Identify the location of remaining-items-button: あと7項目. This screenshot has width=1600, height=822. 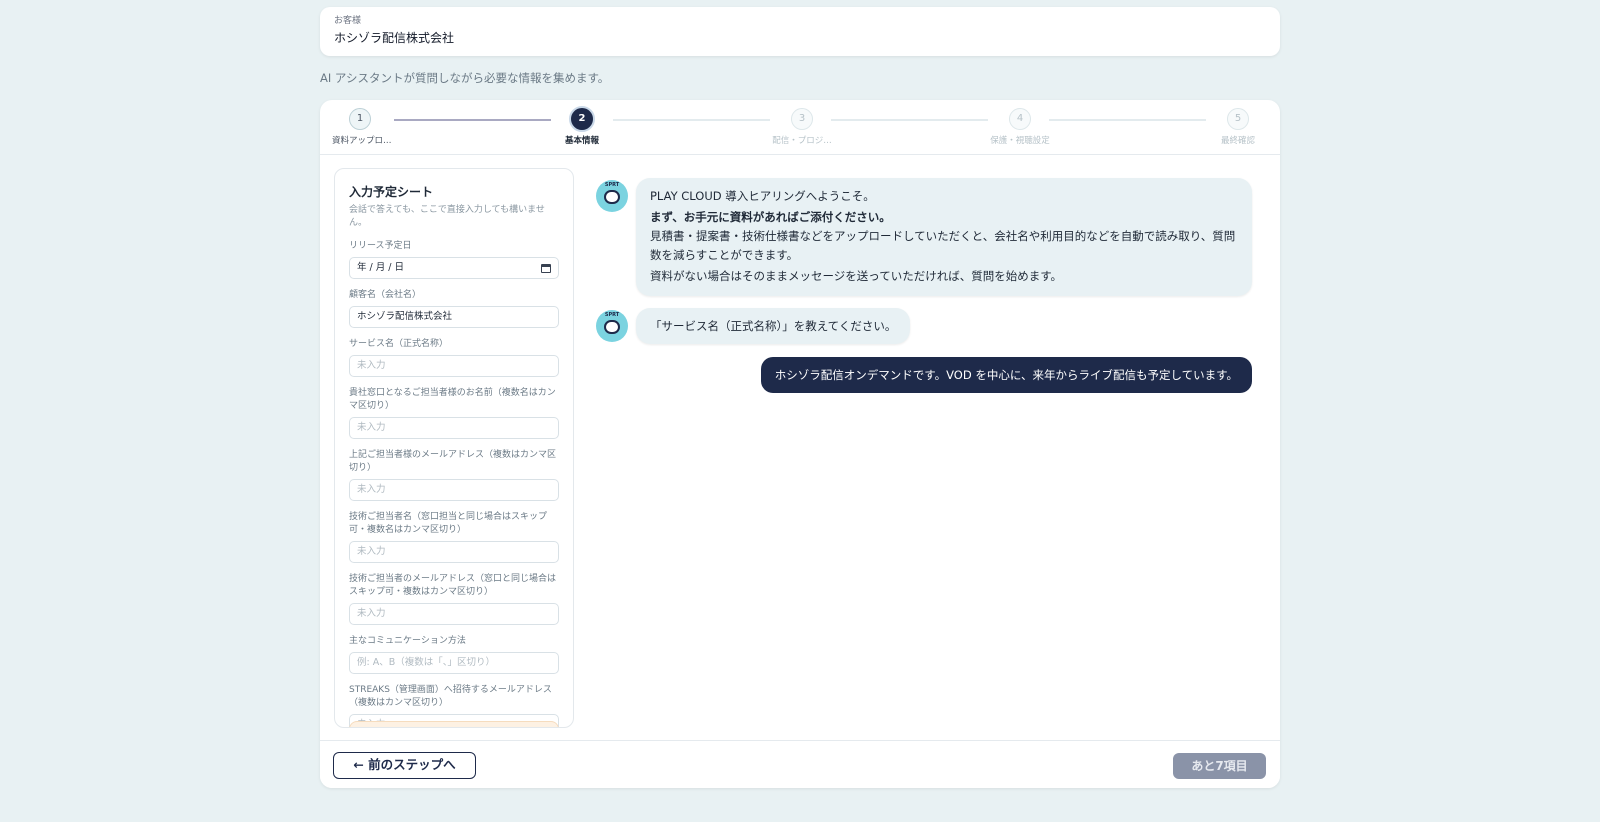
(1219, 766).